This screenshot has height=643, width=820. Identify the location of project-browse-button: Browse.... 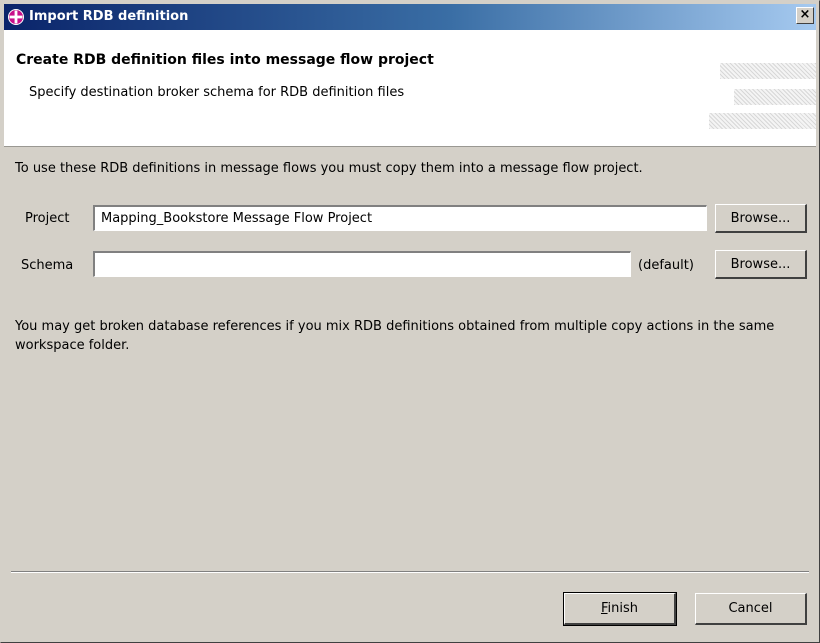
(761, 218).